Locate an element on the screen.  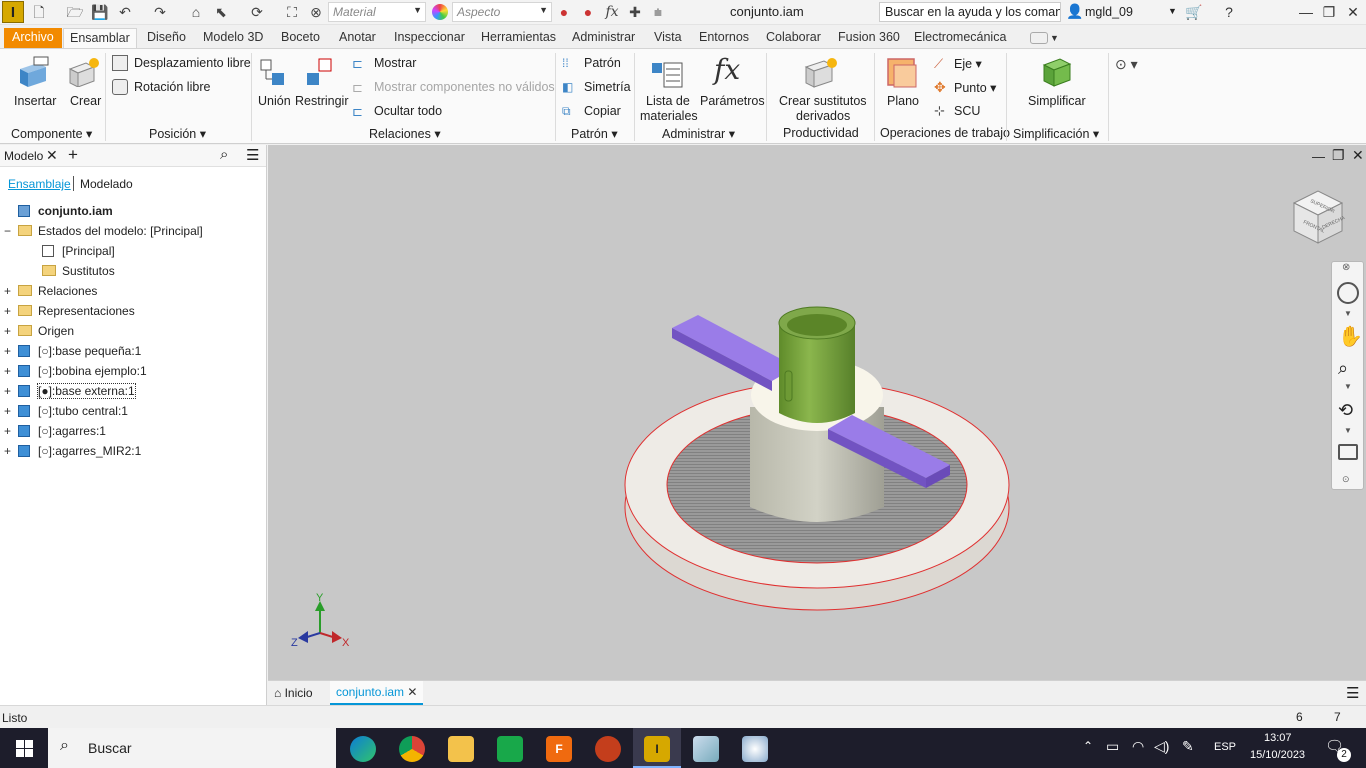
search-icon: ⌕ is located at coordinates (224, 154).